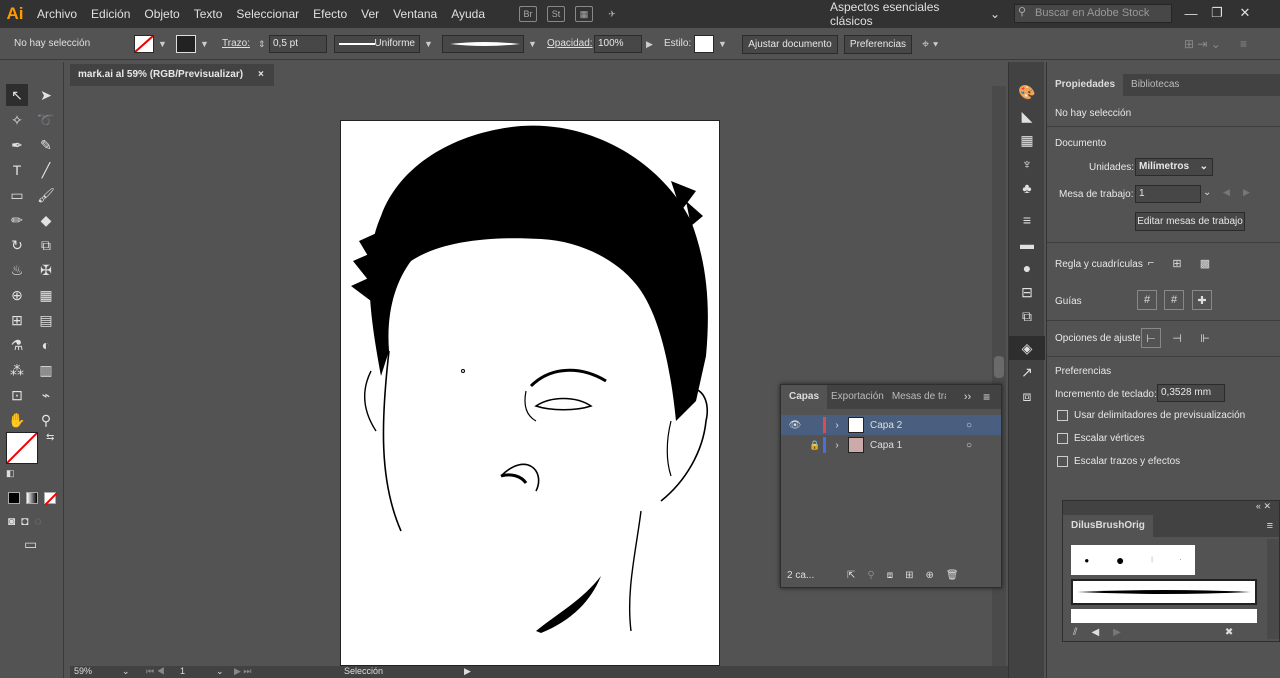 This screenshot has height=678, width=1280. What do you see at coordinates (415, 14) in the screenshot?
I see `menu-ventana: Ventana` at bounding box center [415, 14].